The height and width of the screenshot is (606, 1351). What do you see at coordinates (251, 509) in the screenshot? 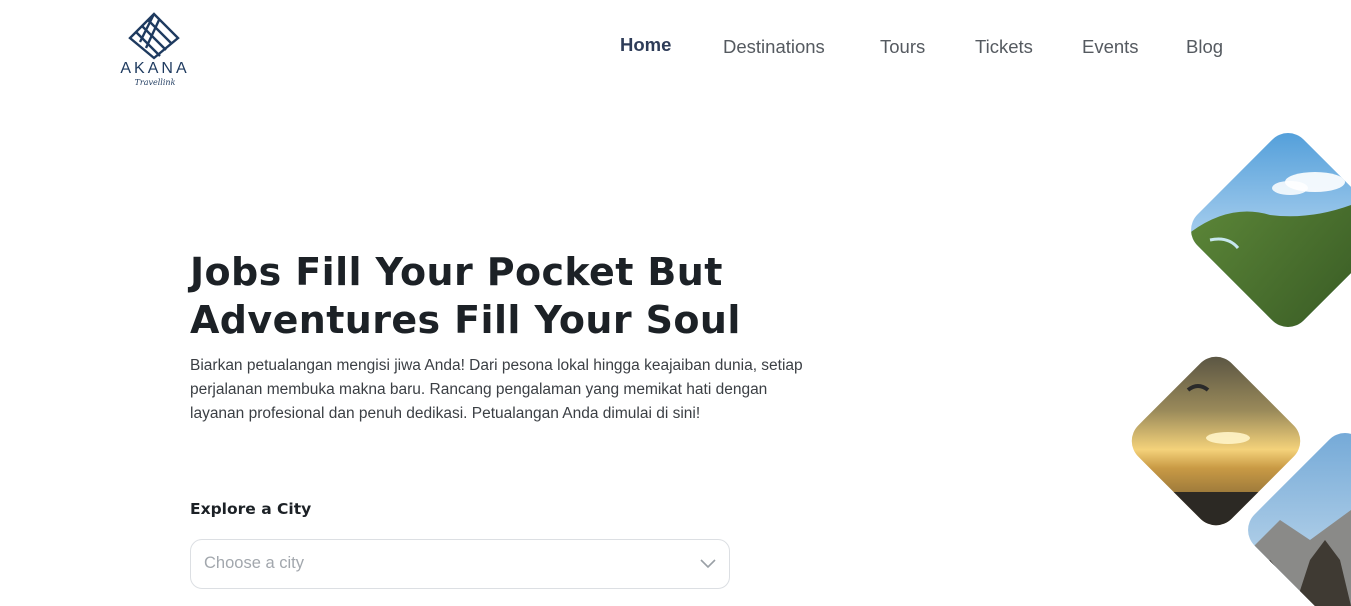
I see `explore-city-label: Explore a City` at bounding box center [251, 509].